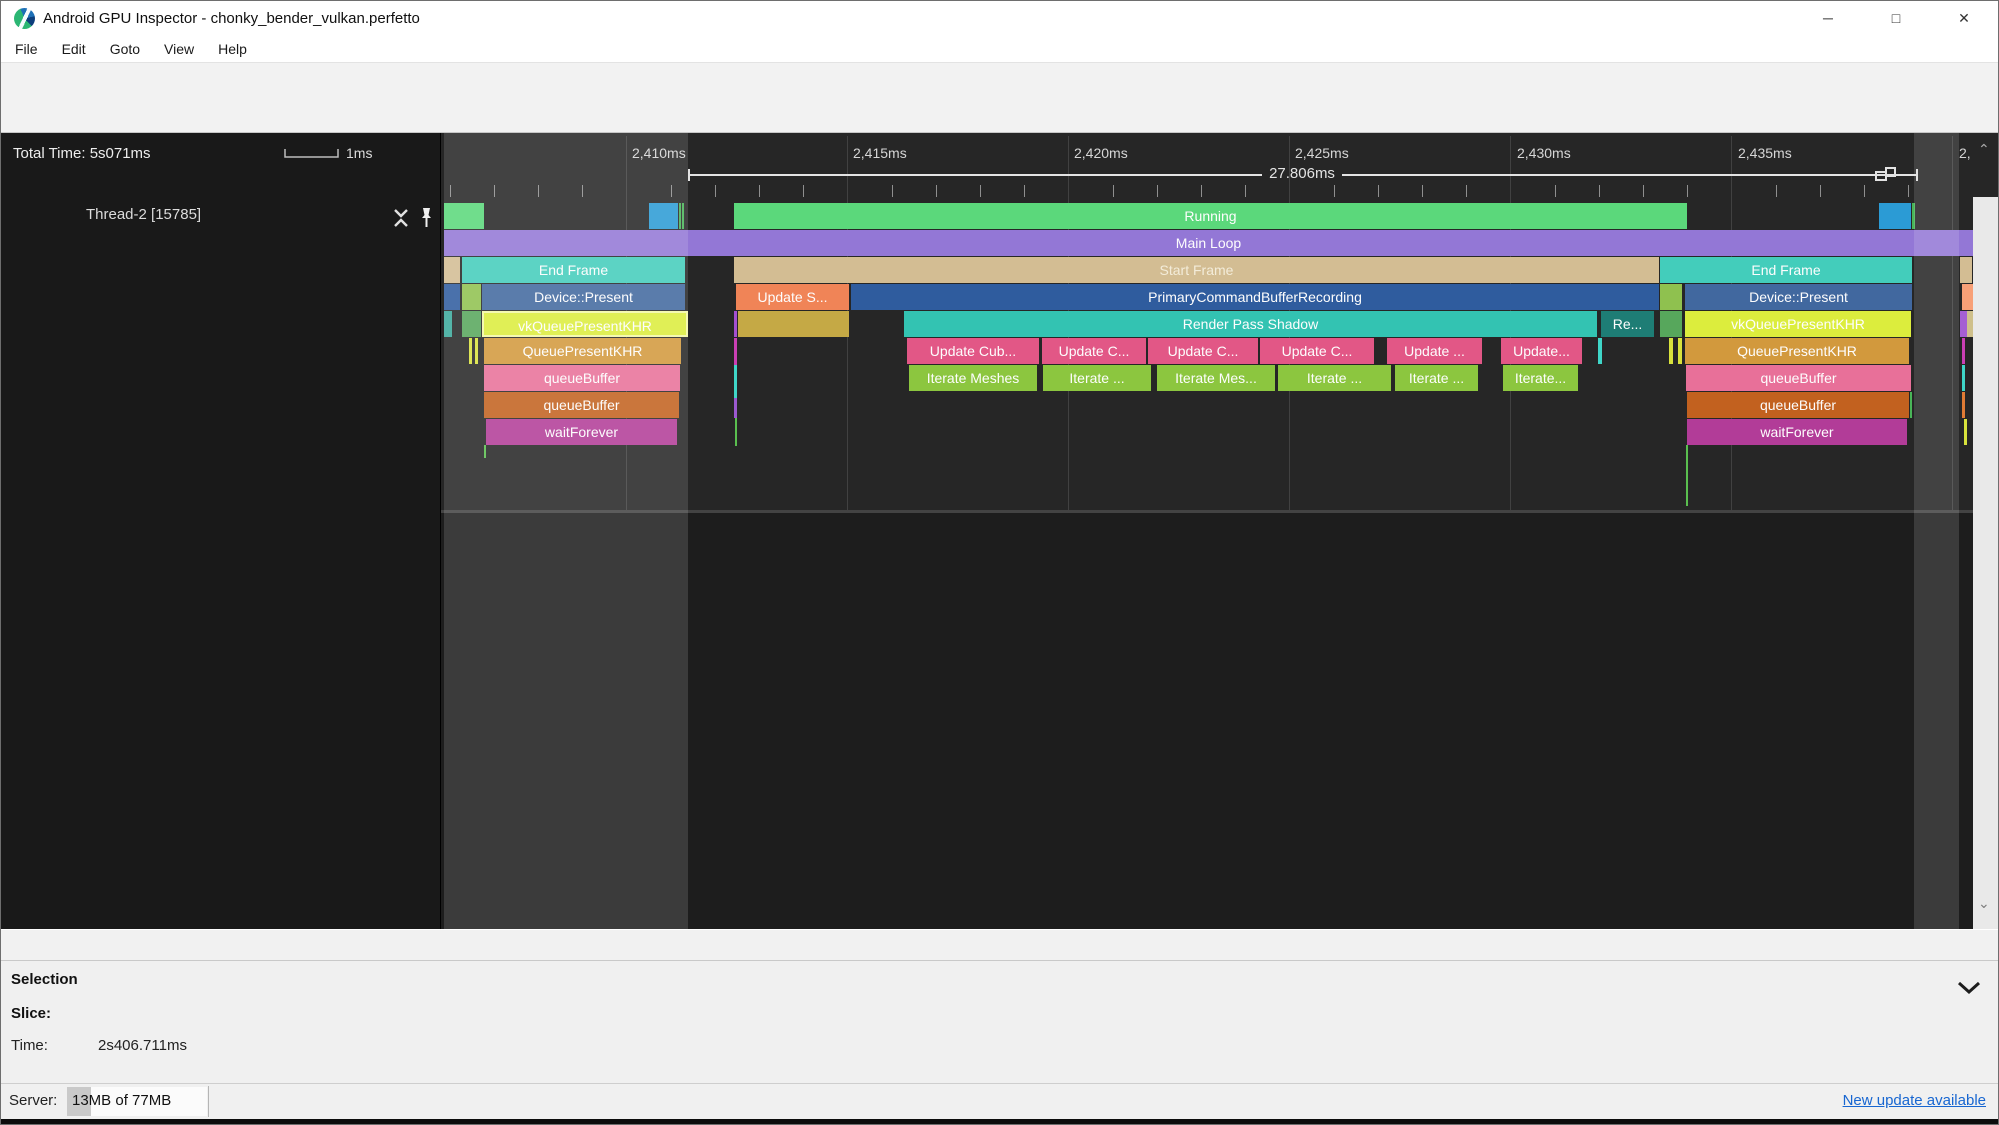 The image size is (1999, 1125). What do you see at coordinates (1196, 270) in the screenshot?
I see `trace-slice-start-frame: Start Frame` at bounding box center [1196, 270].